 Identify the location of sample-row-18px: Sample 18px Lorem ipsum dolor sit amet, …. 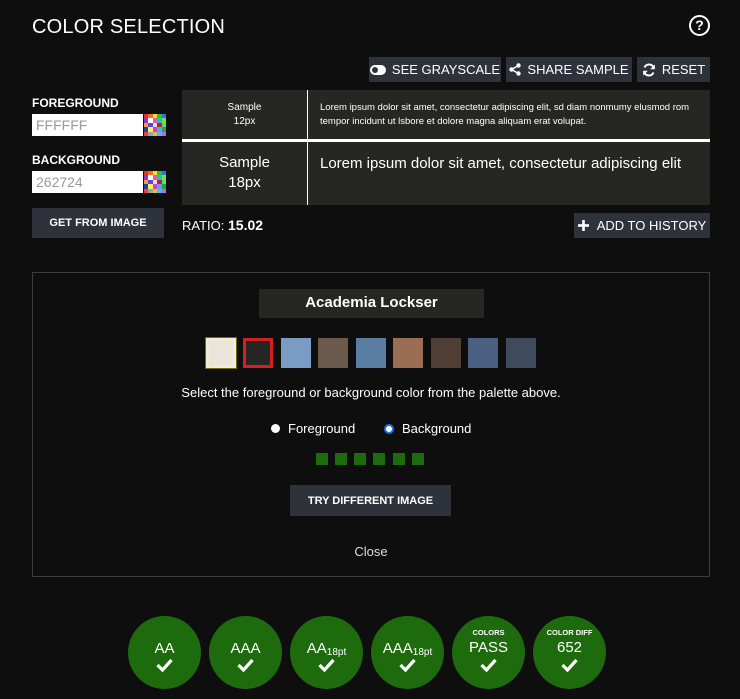
(446, 173).